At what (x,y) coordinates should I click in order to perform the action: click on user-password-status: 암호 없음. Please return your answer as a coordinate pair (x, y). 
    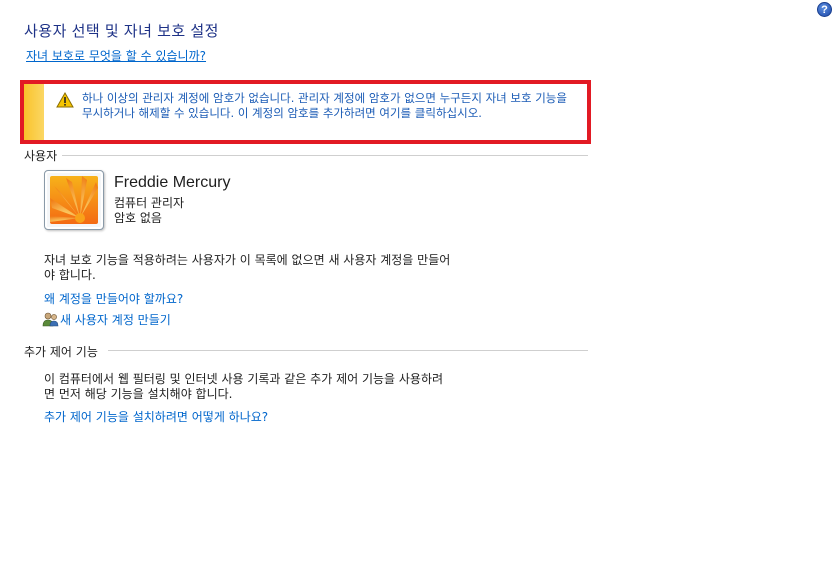
    Looking at the image, I should click on (138, 218).